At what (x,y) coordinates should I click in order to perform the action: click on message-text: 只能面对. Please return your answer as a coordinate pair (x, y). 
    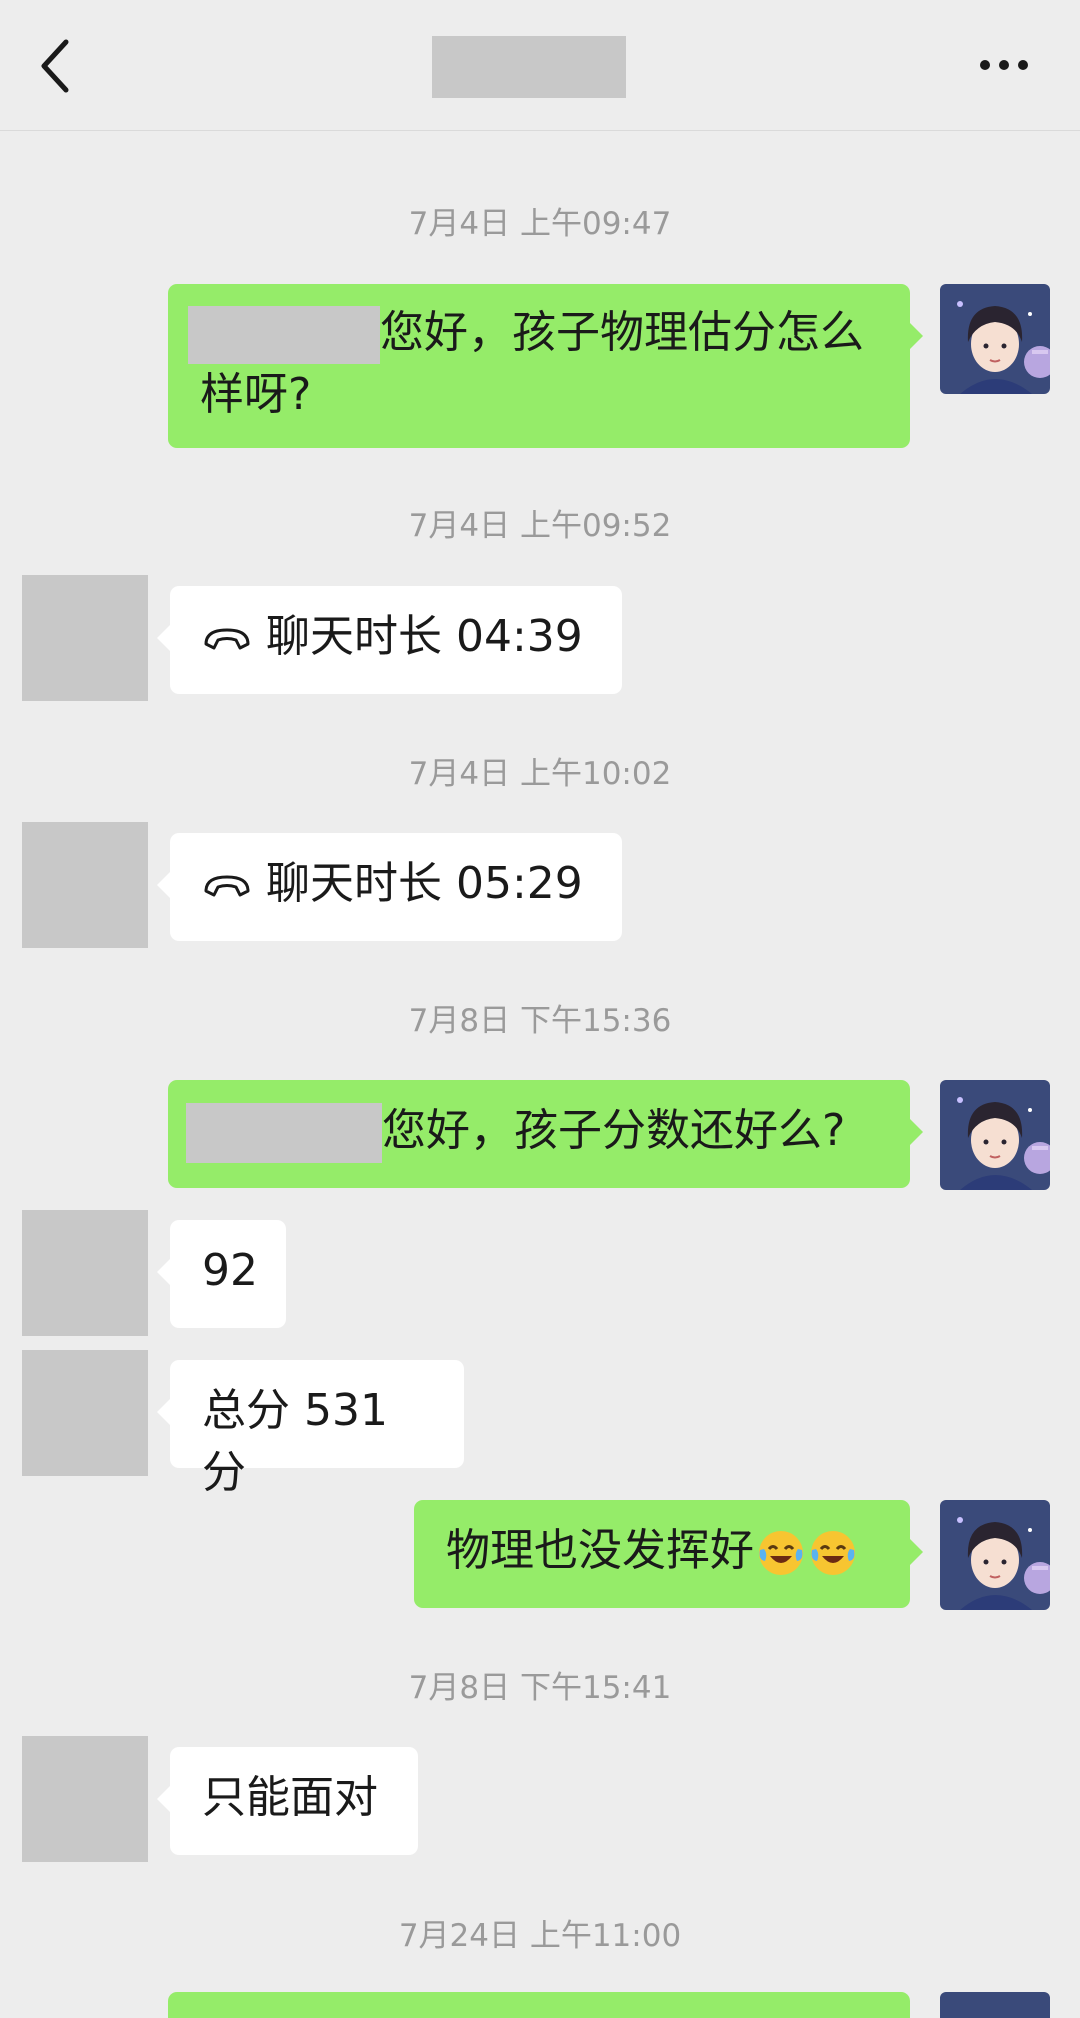
    Looking at the image, I should click on (290, 1797).